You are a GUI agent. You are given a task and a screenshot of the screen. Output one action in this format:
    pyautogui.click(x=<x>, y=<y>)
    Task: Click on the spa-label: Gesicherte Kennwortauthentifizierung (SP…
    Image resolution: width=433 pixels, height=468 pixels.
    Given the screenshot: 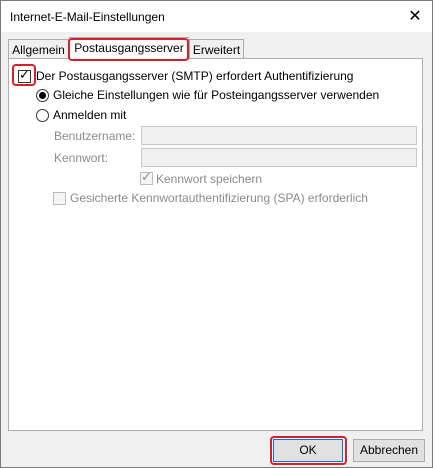 What is the action you would take?
    pyautogui.click(x=219, y=198)
    